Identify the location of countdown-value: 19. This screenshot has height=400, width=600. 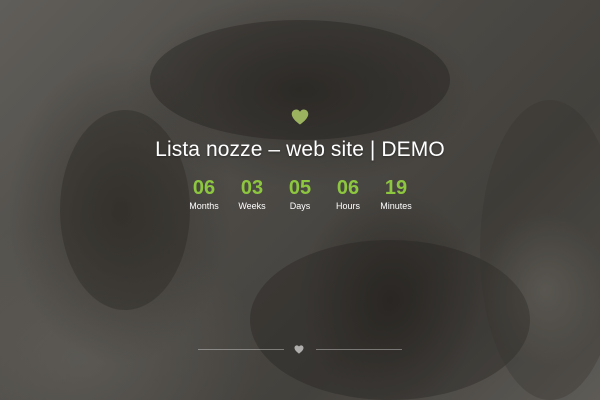
(396, 188).